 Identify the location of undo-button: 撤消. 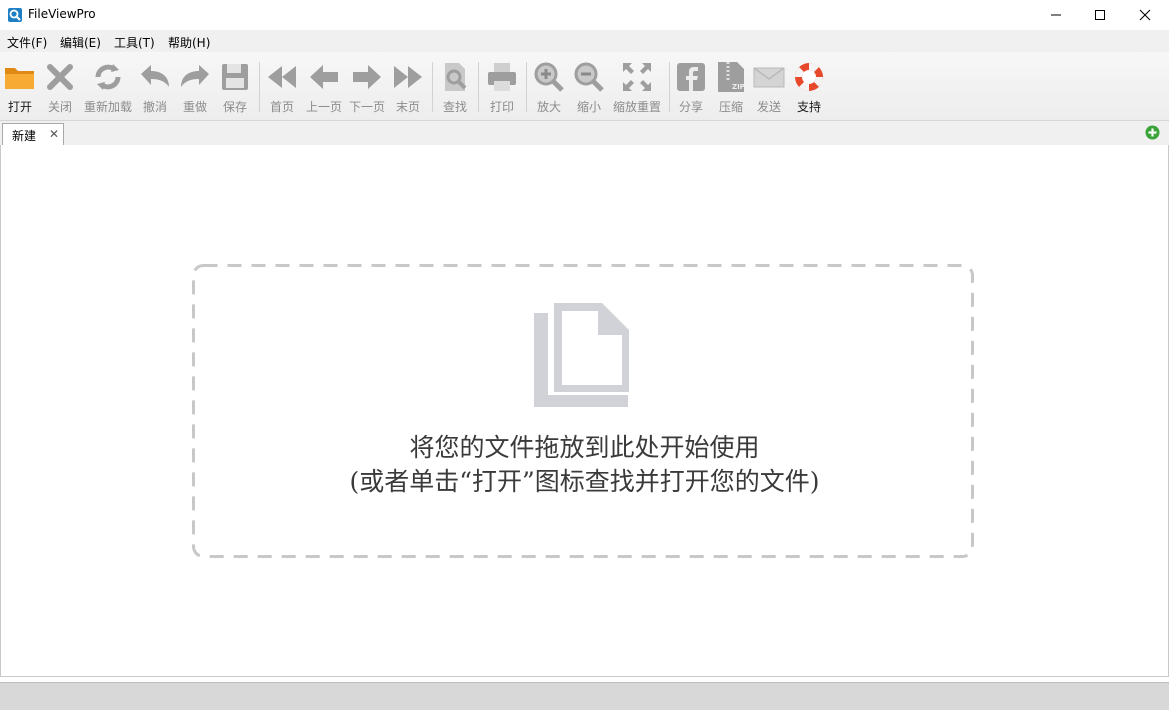
(155, 87).